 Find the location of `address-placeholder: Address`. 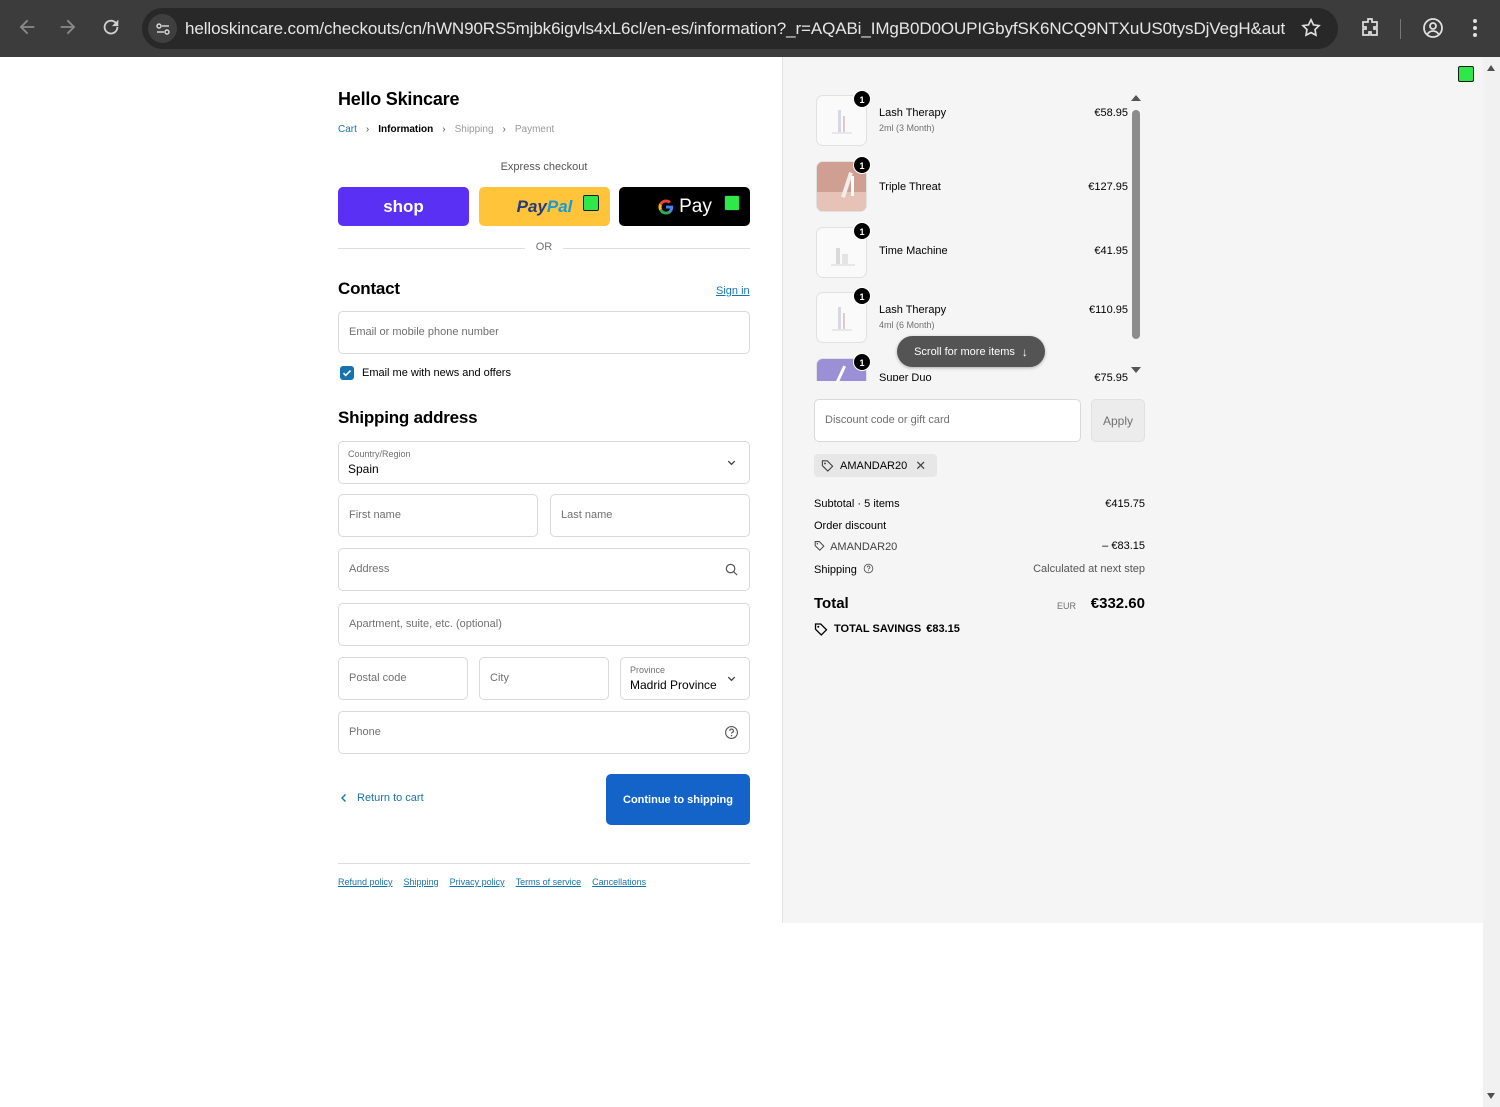

address-placeholder: Address is located at coordinates (369, 569).